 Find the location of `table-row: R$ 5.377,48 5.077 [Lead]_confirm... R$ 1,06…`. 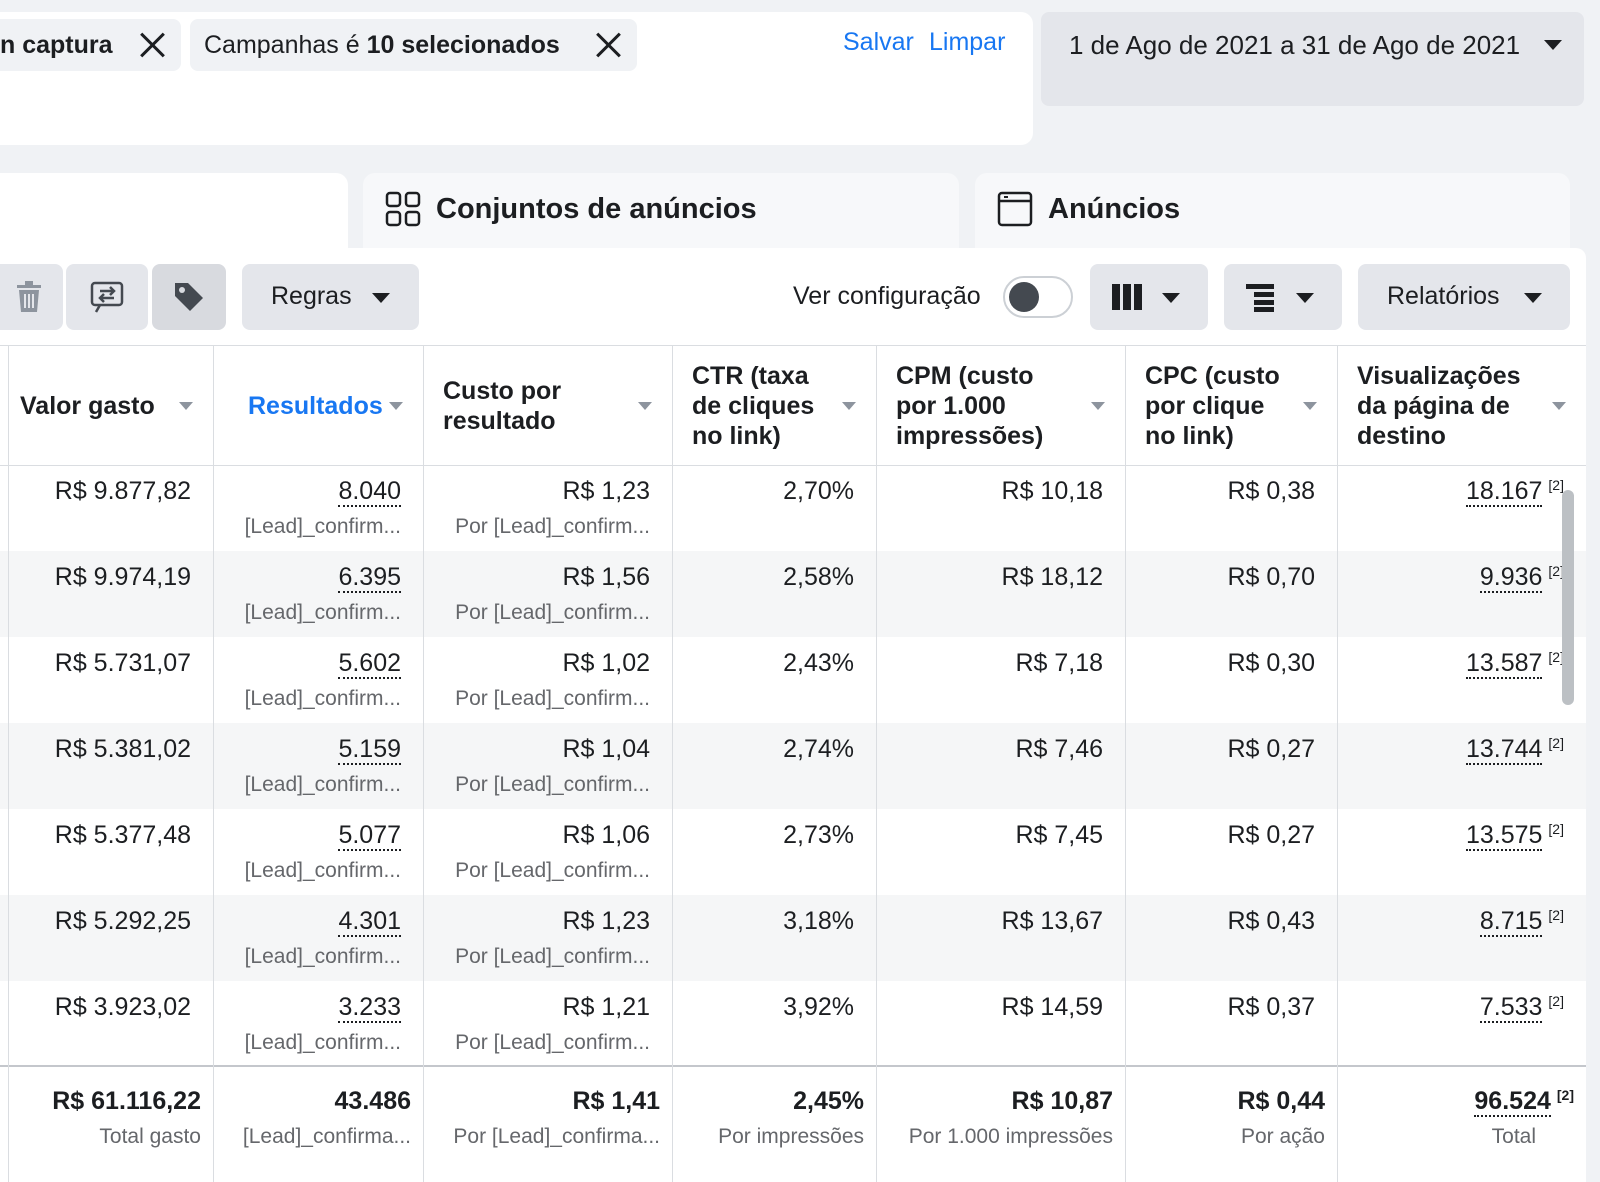

table-row: R$ 5.377,48 5.077 [Lead]_confirm... R$ 1,06… is located at coordinates (793, 852).